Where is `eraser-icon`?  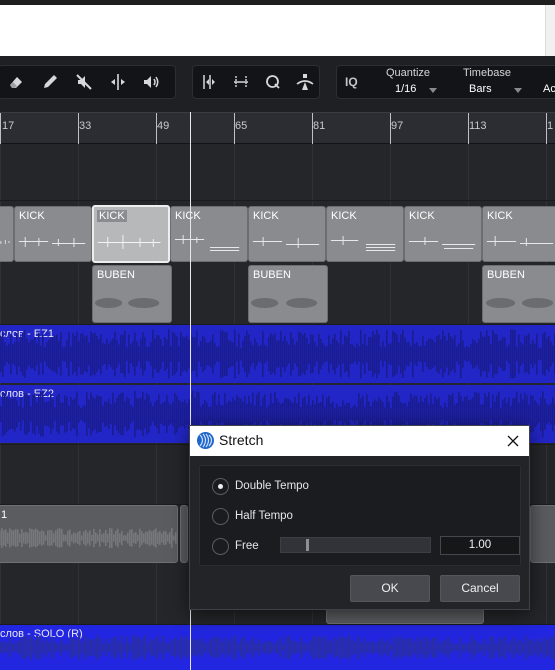 eraser-icon is located at coordinates (16, 82).